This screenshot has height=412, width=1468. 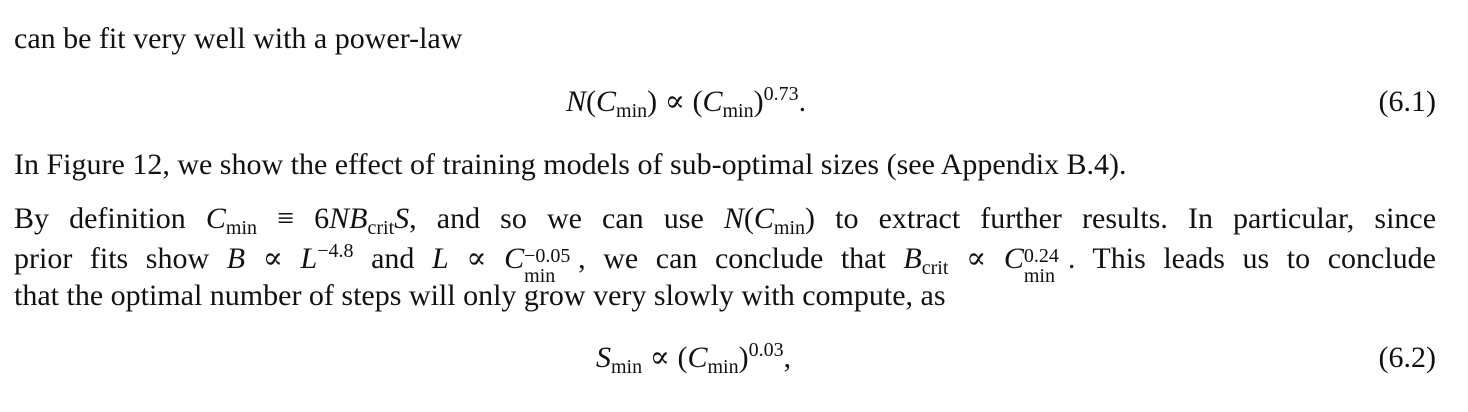 What do you see at coordinates (551, 266) in the screenshot?
I see `def2-C-scripts: −0.05 min` at bounding box center [551, 266].